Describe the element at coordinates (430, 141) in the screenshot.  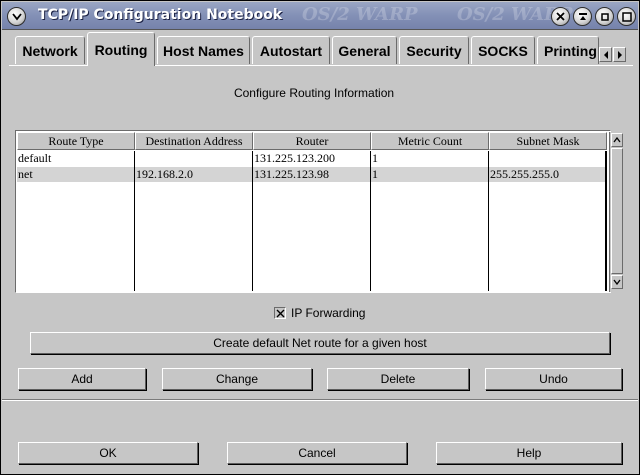
I see `column-header-metric: Metric Count` at that location.